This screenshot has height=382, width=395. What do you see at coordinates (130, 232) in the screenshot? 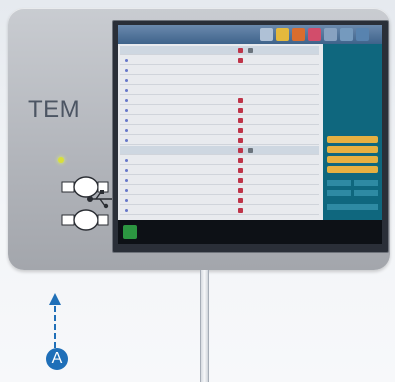
I see `status-icon` at bounding box center [130, 232].